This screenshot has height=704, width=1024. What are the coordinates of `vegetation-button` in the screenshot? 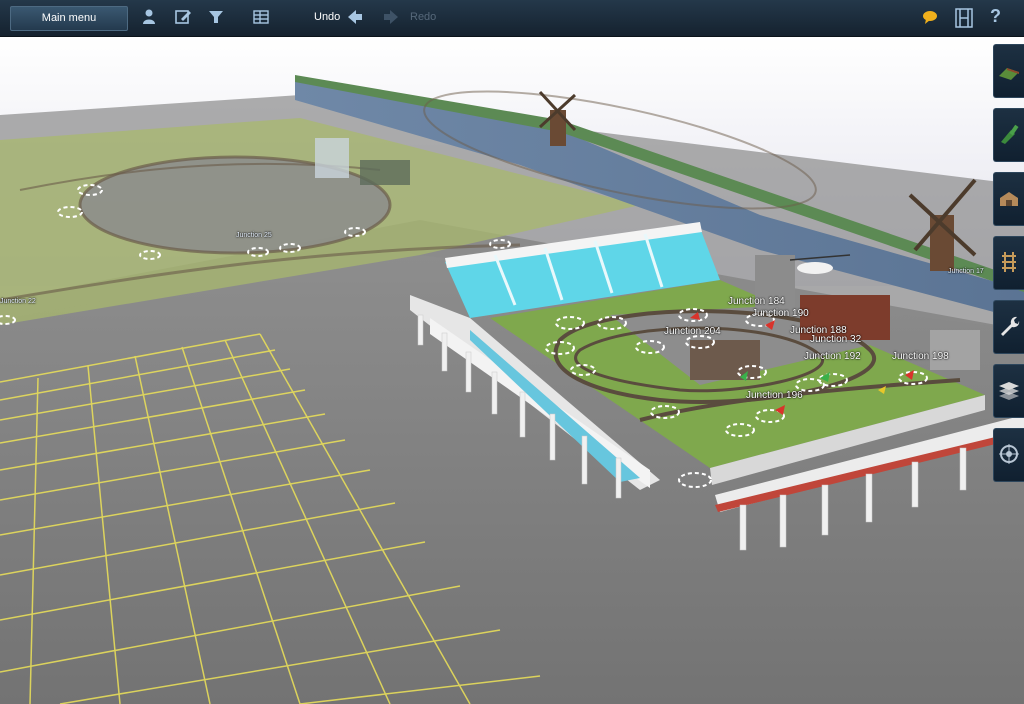 It's located at (1008, 135).